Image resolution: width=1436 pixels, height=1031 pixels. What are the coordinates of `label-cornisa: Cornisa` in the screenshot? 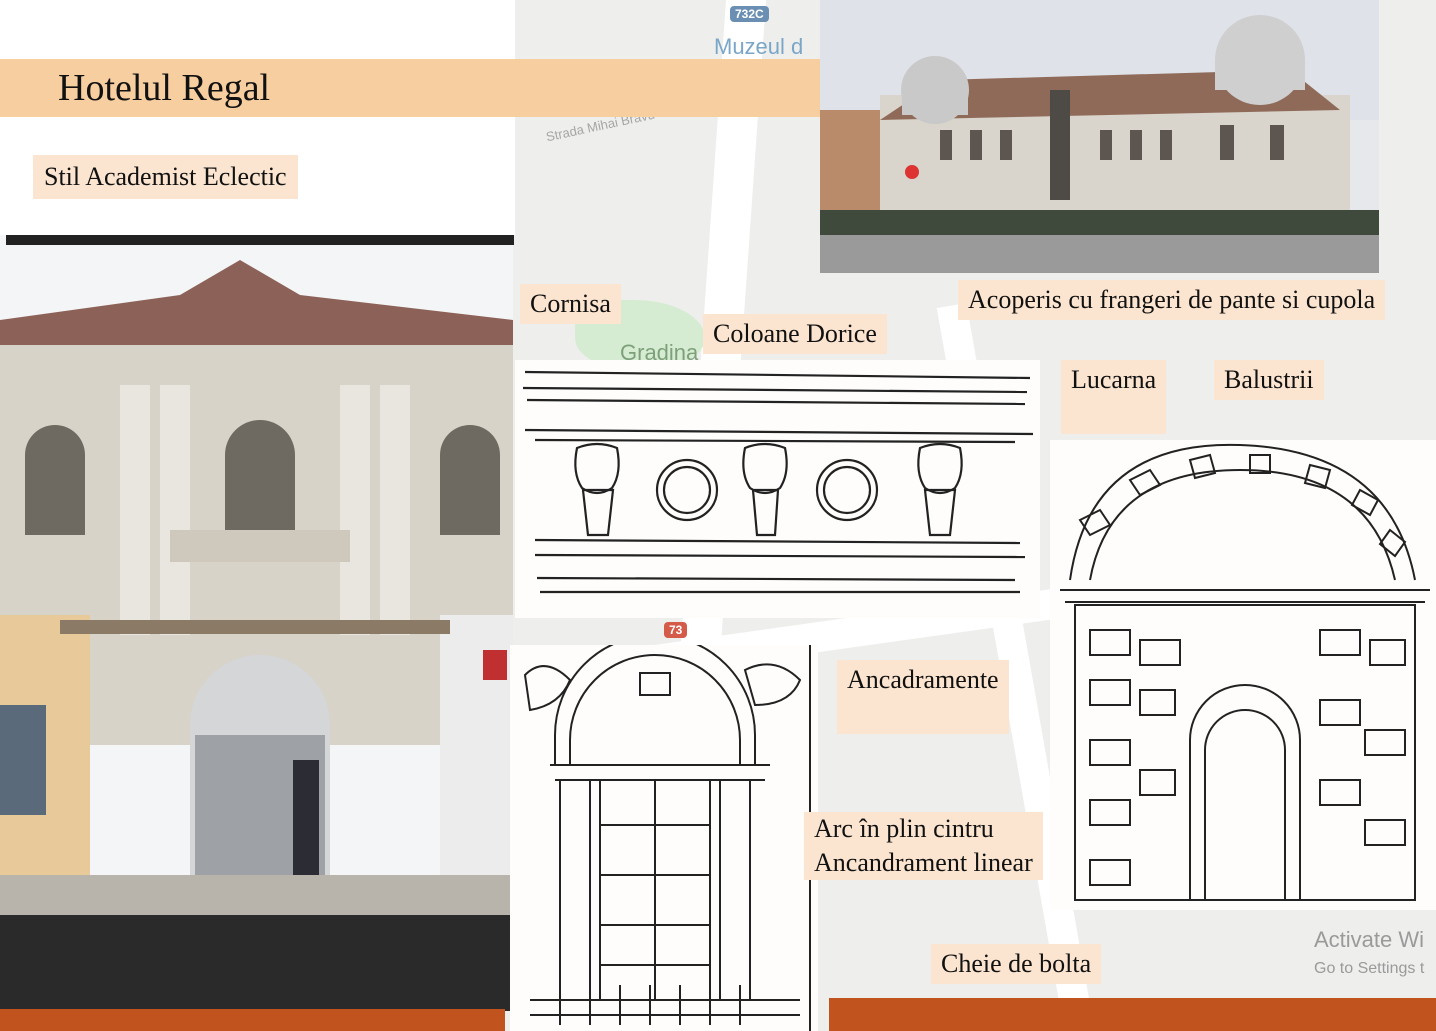 It's located at (570, 304).